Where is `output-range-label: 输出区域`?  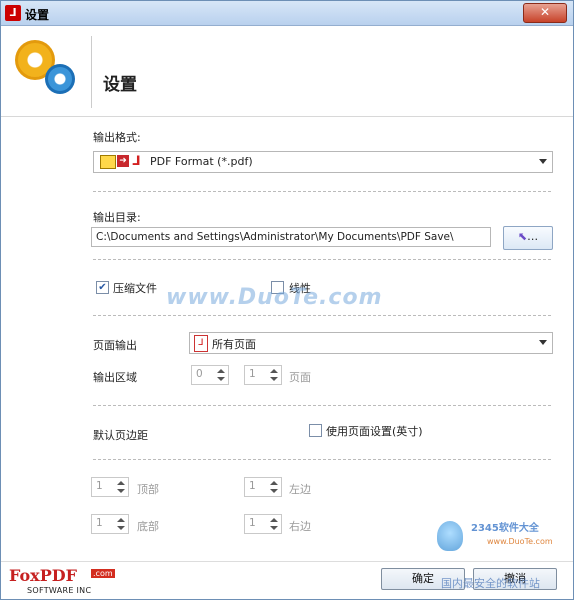 output-range-label: 输出区域 is located at coordinates (115, 377).